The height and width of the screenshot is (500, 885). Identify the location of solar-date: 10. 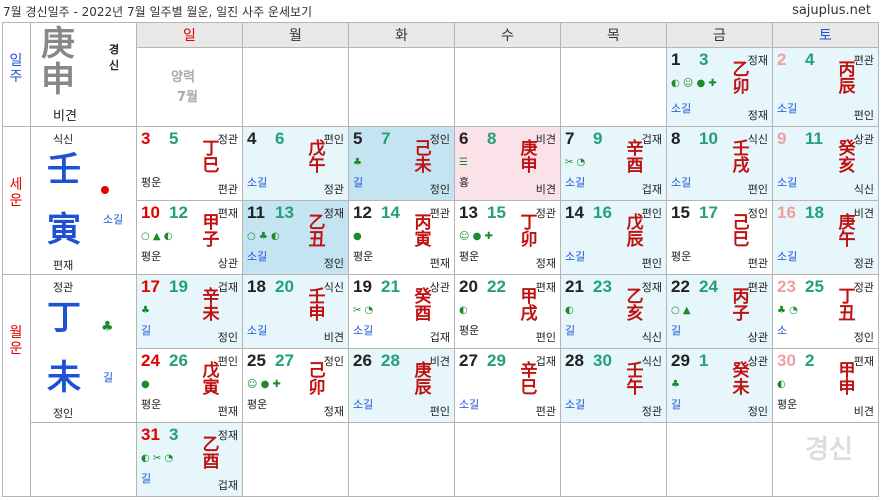
(150, 212).